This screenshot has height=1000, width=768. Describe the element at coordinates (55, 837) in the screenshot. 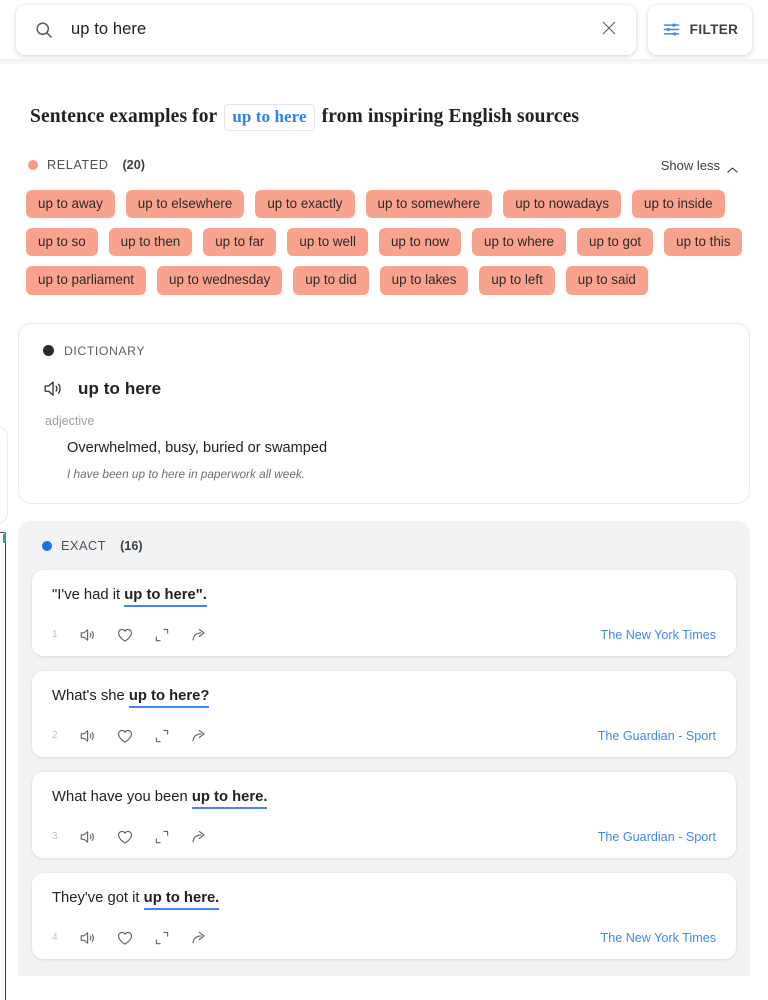

I see `result-index: 3` at that location.